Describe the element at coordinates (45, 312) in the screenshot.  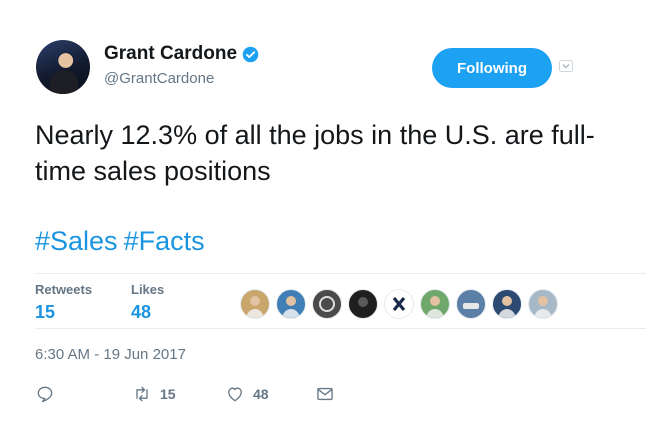
I see `retweets-count: 15` at that location.